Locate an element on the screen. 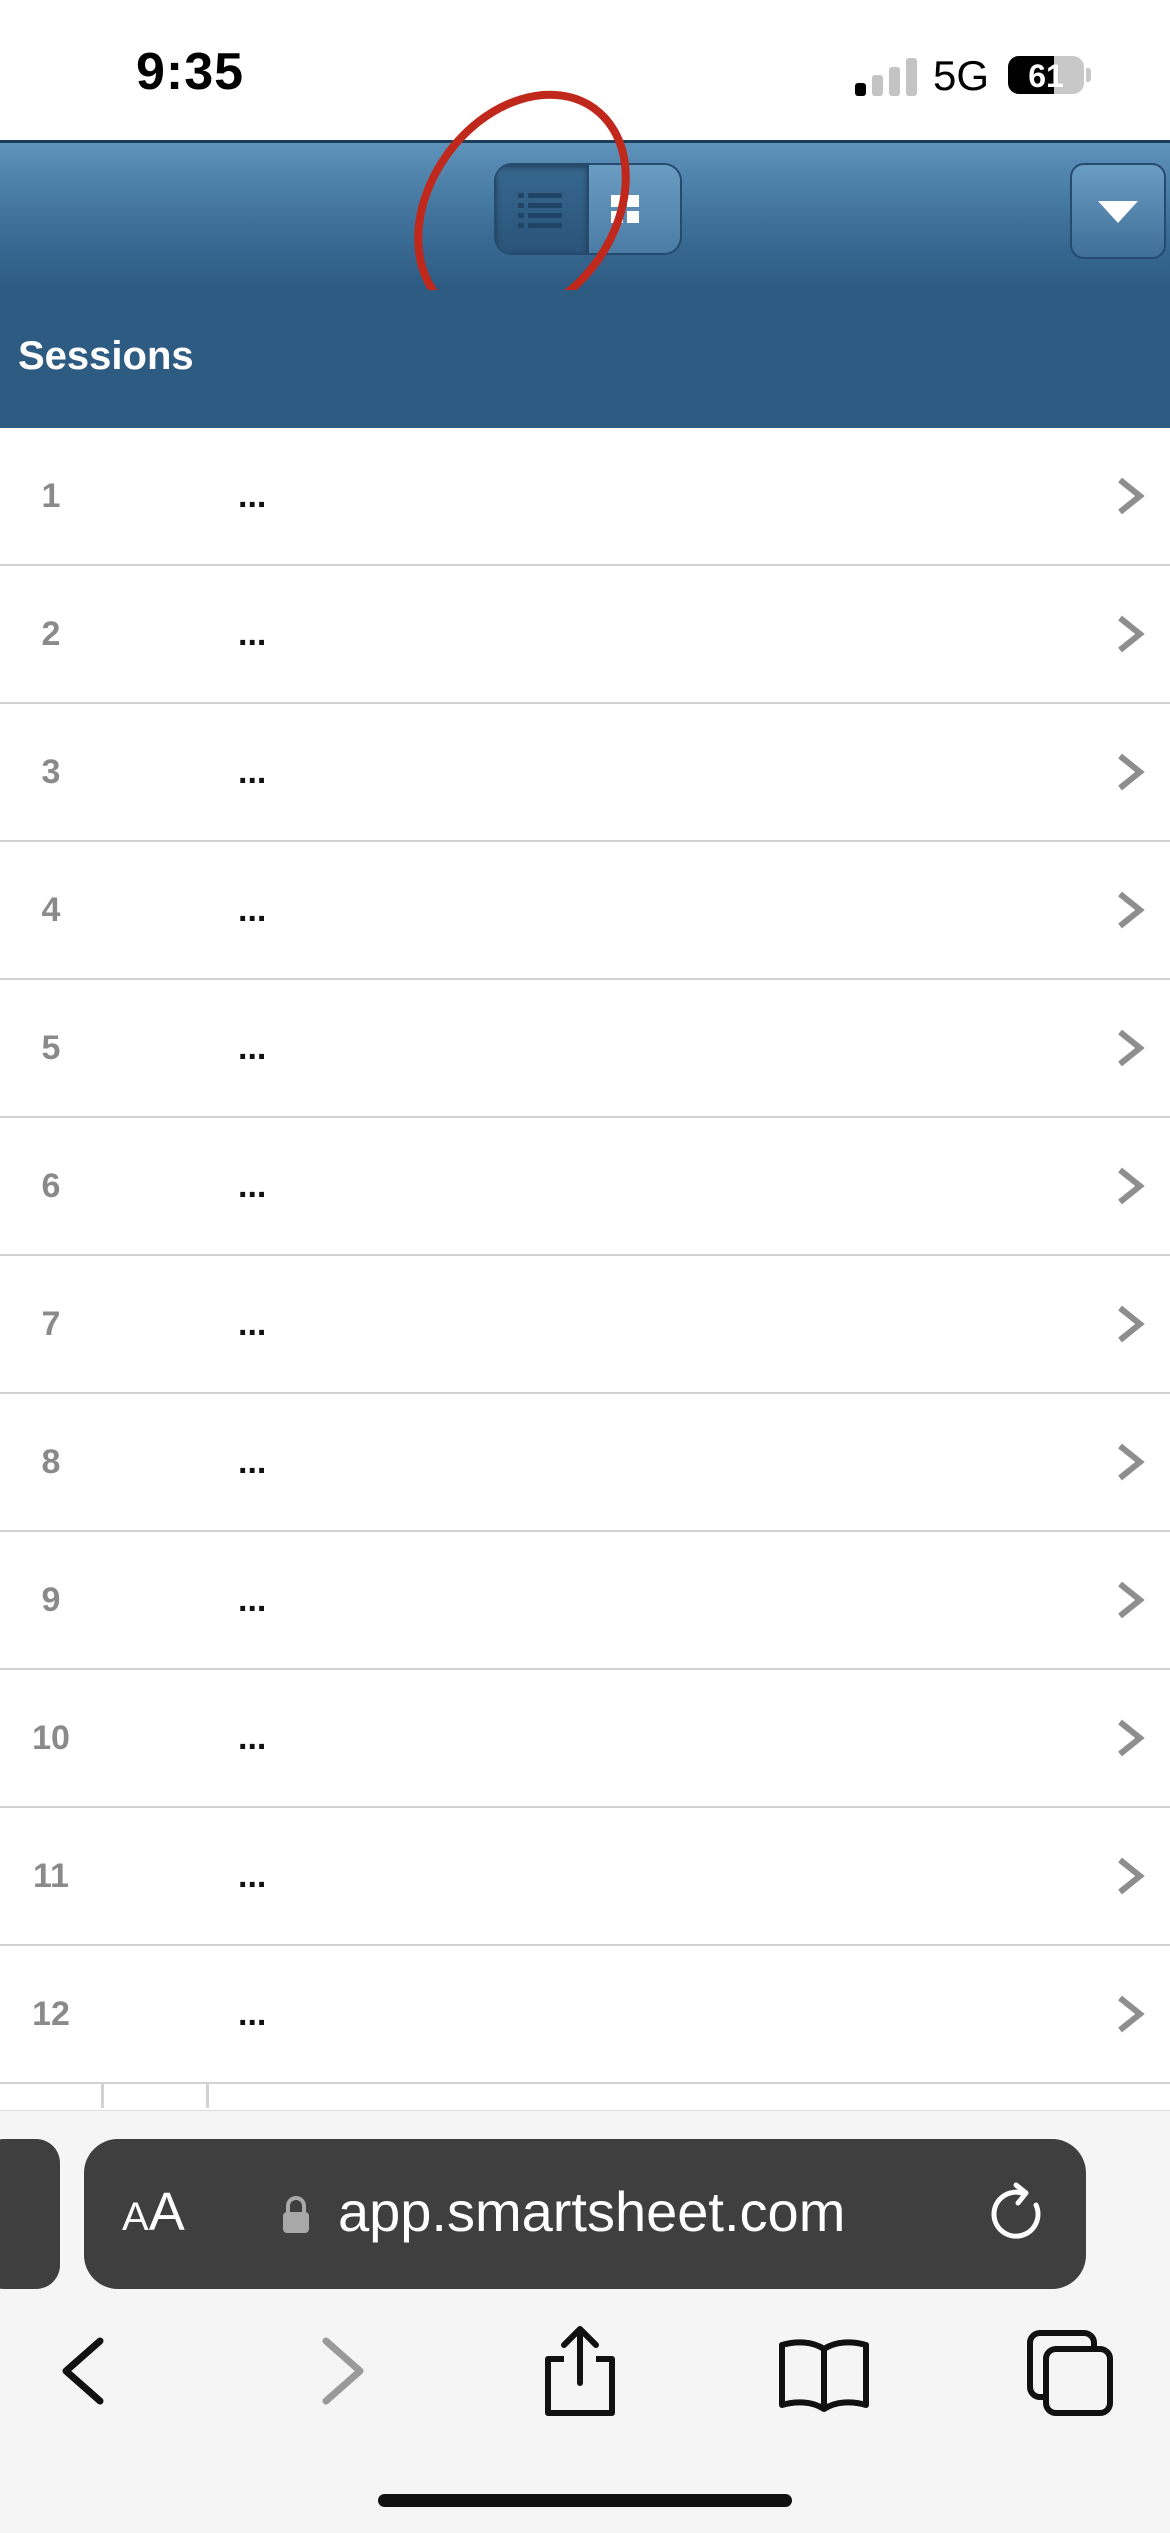  previous-tab-preview is located at coordinates (30, 2214).